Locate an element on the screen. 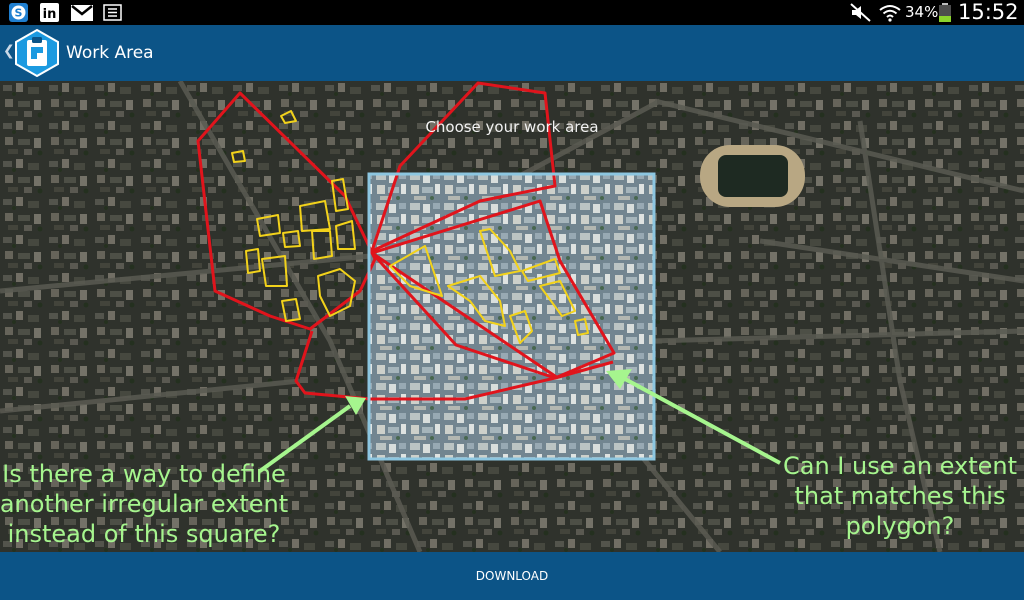 The image size is (1024, 600). status-clock: 15:52 is located at coordinates (988, 12).